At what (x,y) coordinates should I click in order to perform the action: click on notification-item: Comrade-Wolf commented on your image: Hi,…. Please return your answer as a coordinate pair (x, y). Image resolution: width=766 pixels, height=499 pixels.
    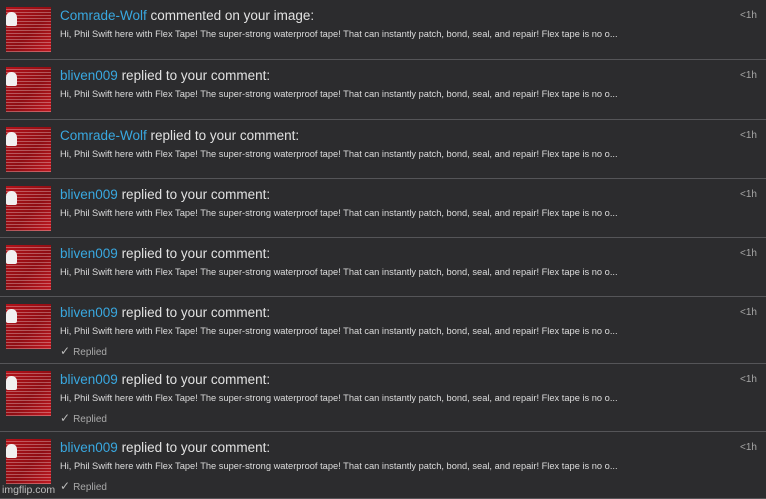
    Looking at the image, I should click on (383, 30).